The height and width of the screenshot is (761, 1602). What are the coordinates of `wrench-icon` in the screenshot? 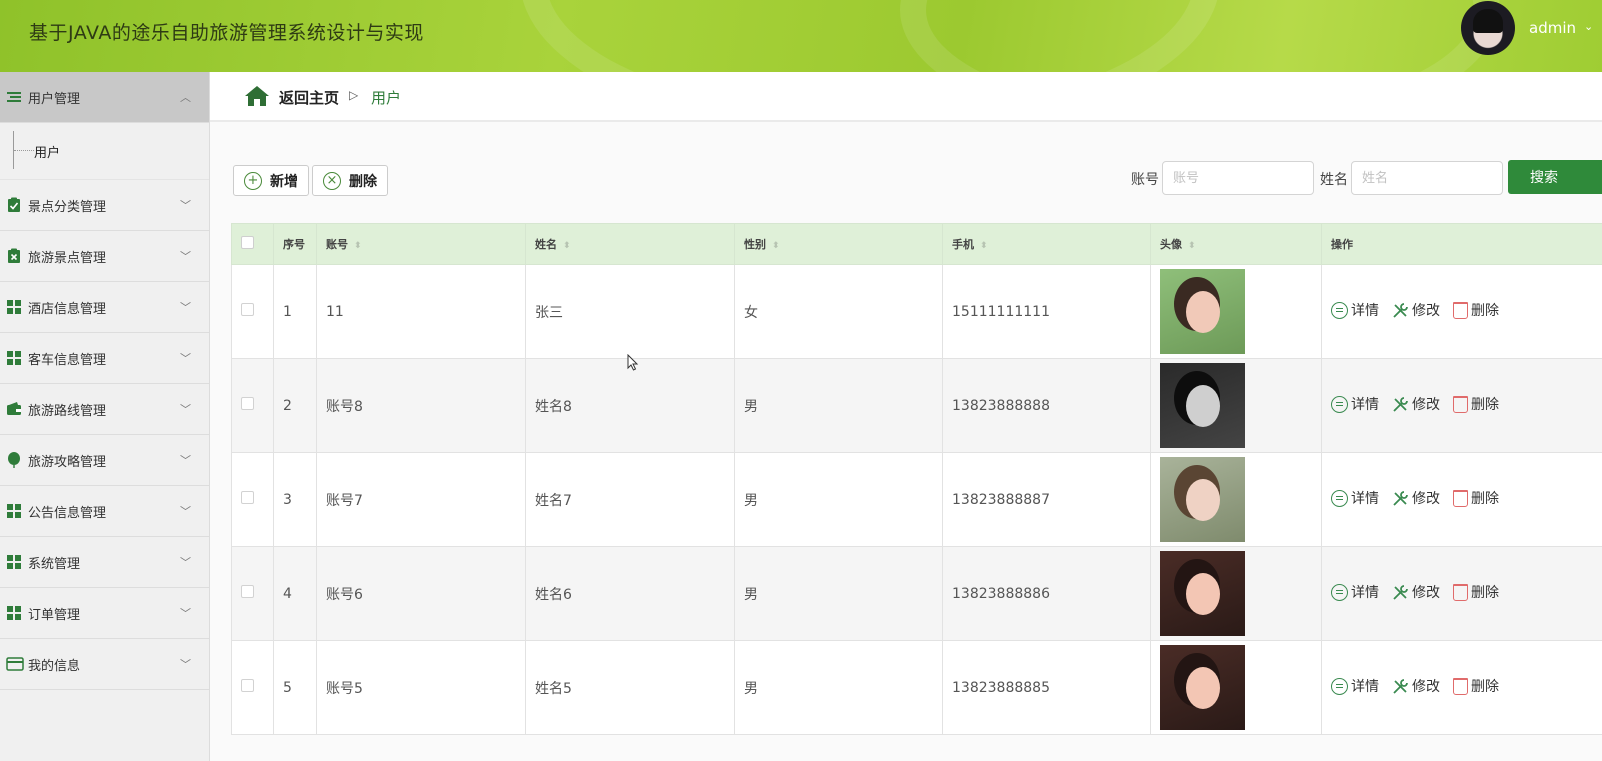 It's located at (1400, 686).